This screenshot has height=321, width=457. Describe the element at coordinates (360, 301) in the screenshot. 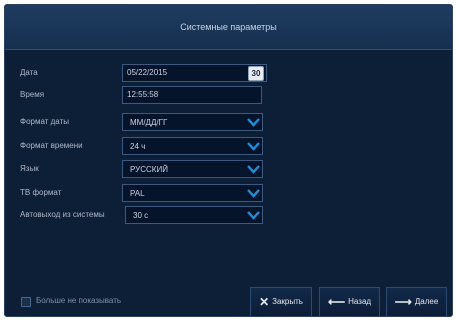

I see `back-button-label: Назад` at that location.